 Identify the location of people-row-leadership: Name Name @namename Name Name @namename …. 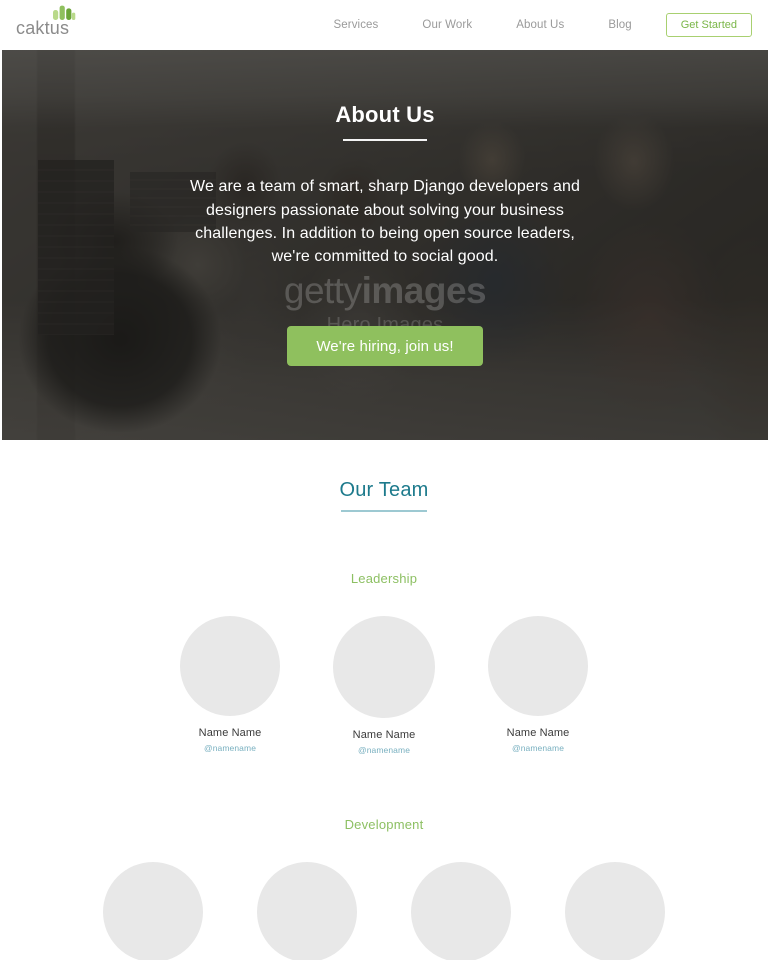
(384, 685).